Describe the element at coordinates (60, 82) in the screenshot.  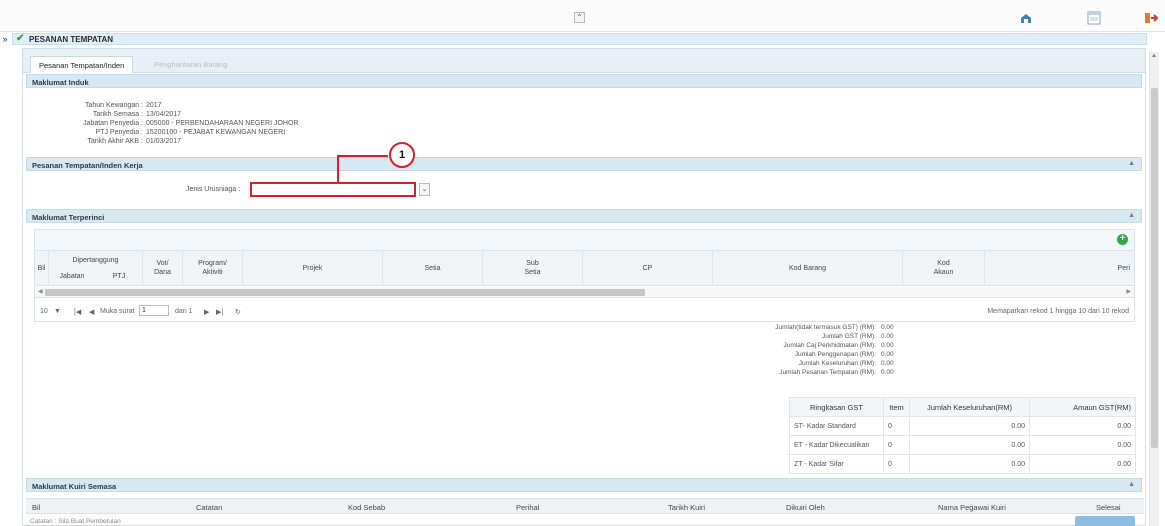
I see `section-title: Maklumat Induk` at that location.